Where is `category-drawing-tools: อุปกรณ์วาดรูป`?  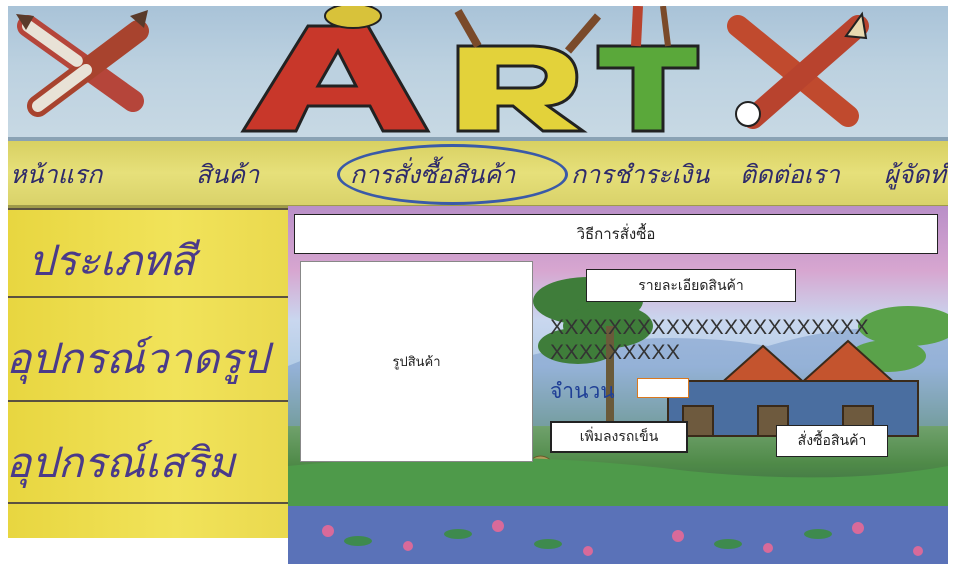 category-drawing-tools: อุปกรณ์วาดรูป is located at coordinates (147, 359).